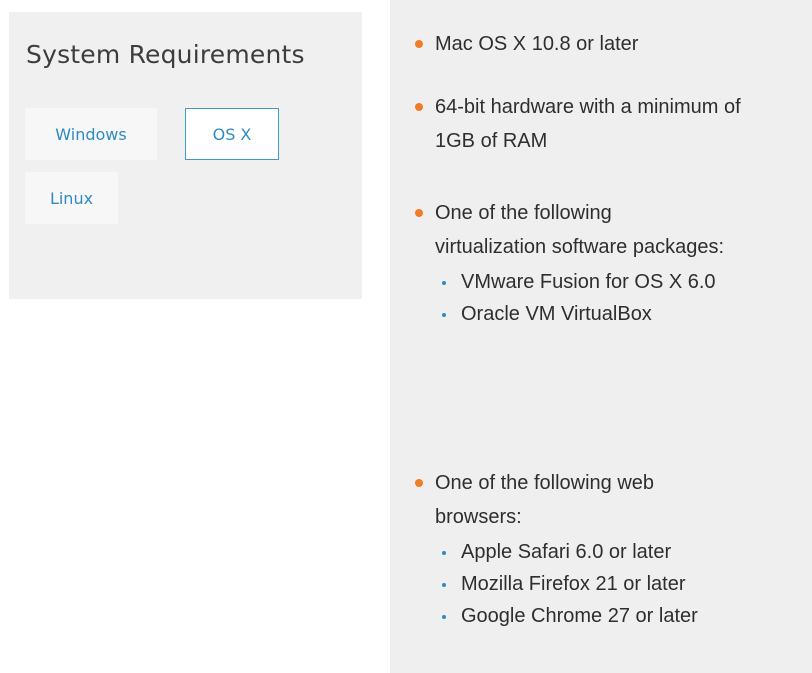  Describe the element at coordinates (566, 552) in the screenshot. I see `sub-item-text: Apple Safari 6.0 or later` at that location.